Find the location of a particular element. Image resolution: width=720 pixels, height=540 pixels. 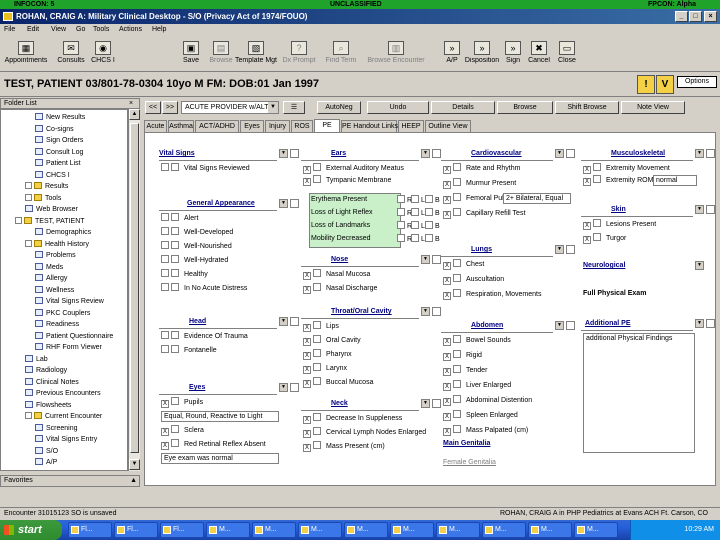

favorites-pane: Favorites ▲ is located at coordinates (70, 481).